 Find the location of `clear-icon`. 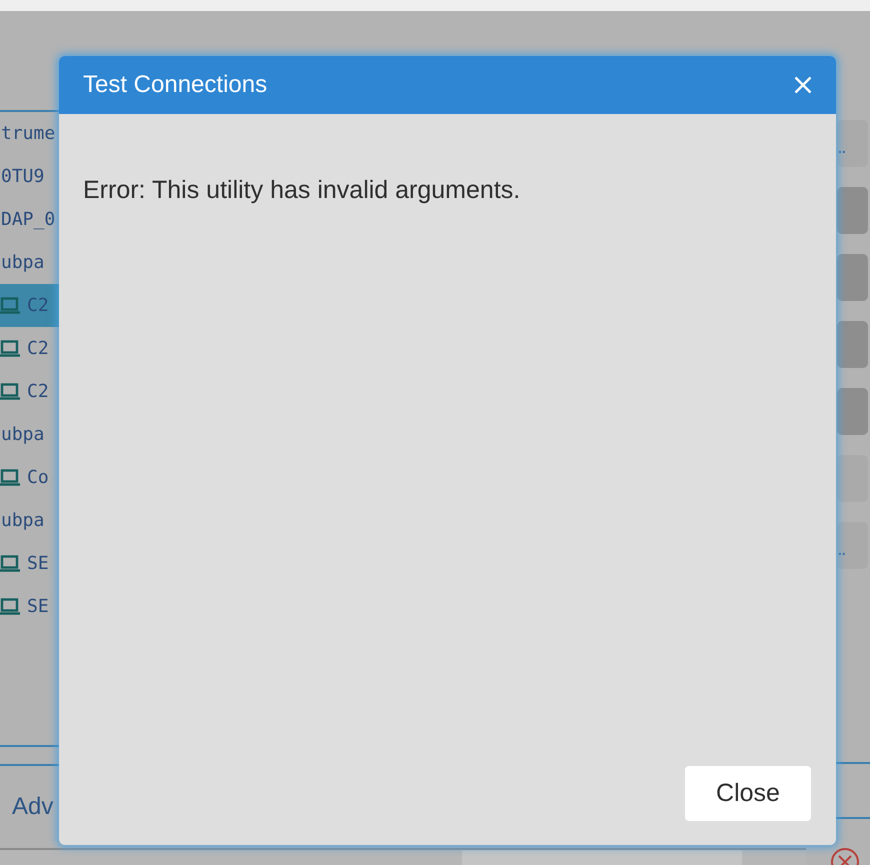

clear-icon is located at coordinates (845, 856).